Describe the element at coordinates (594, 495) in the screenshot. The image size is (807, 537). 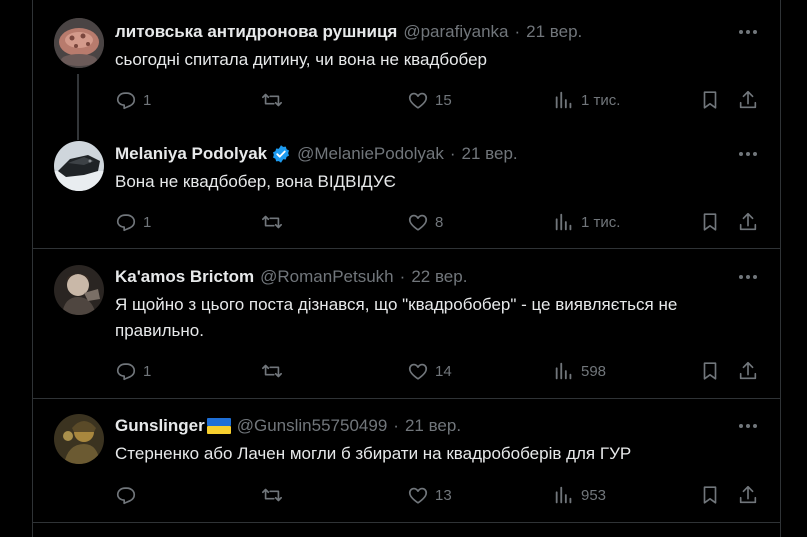
I see `view-count: 953` at that location.